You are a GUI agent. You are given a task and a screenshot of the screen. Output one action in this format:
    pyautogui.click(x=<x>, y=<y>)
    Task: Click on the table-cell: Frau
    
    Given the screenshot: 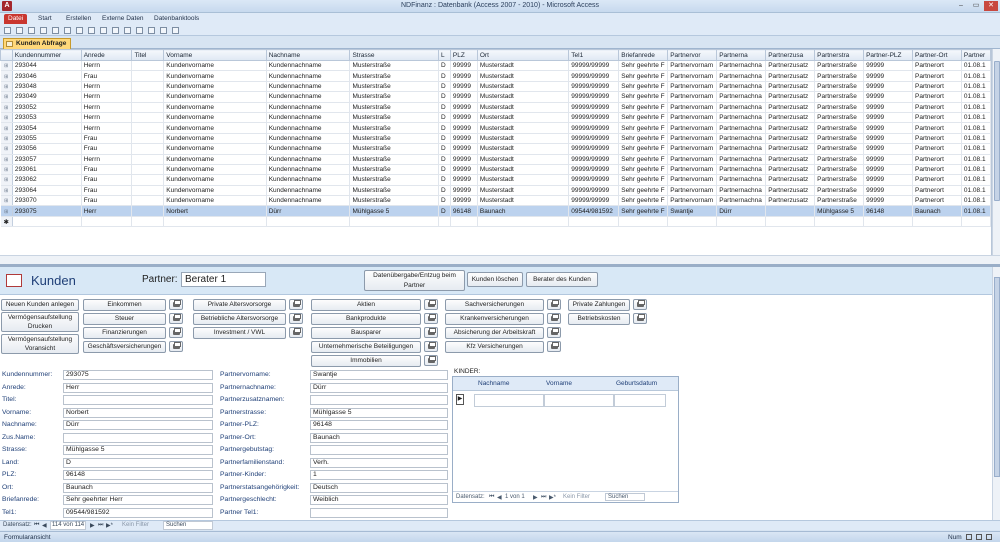 What is the action you would take?
    pyautogui.click(x=107, y=191)
    